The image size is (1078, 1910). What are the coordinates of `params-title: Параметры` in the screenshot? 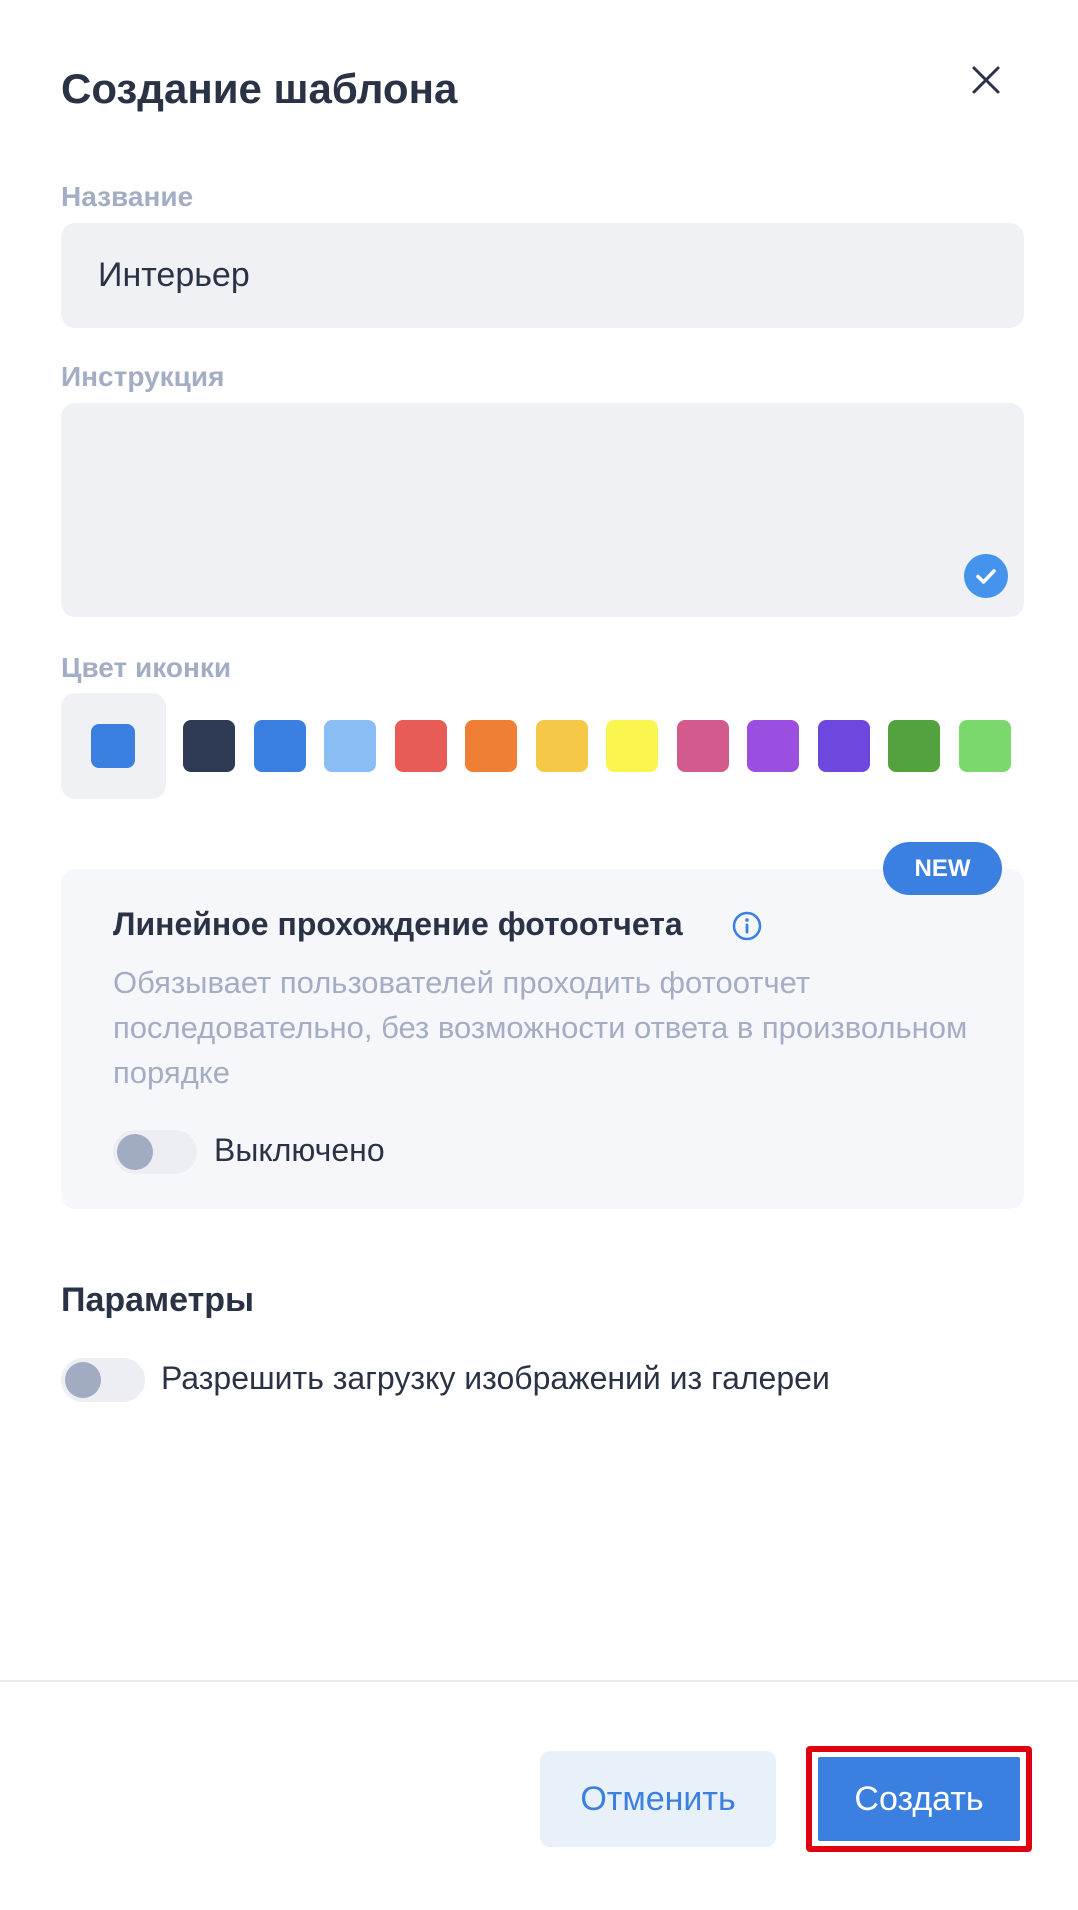 It's located at (158, 1300).